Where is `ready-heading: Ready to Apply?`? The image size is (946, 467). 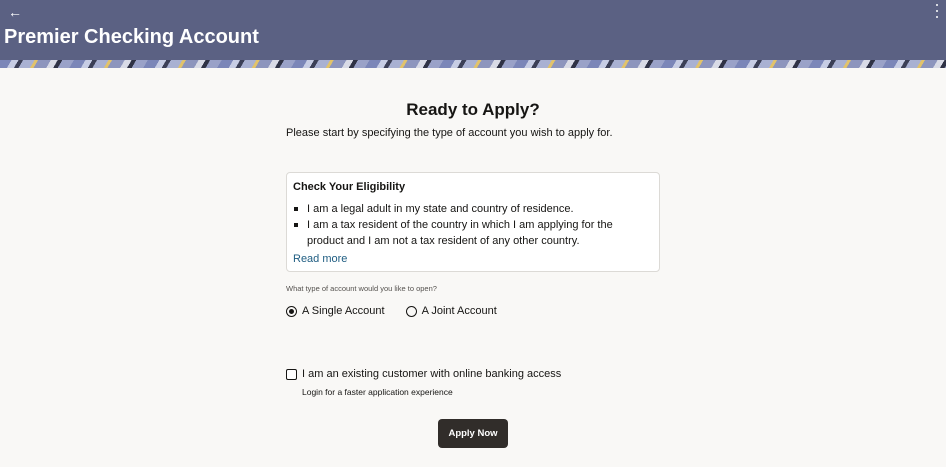 ready-heading: Ready to Apply? is located at coordinates (473, 109).